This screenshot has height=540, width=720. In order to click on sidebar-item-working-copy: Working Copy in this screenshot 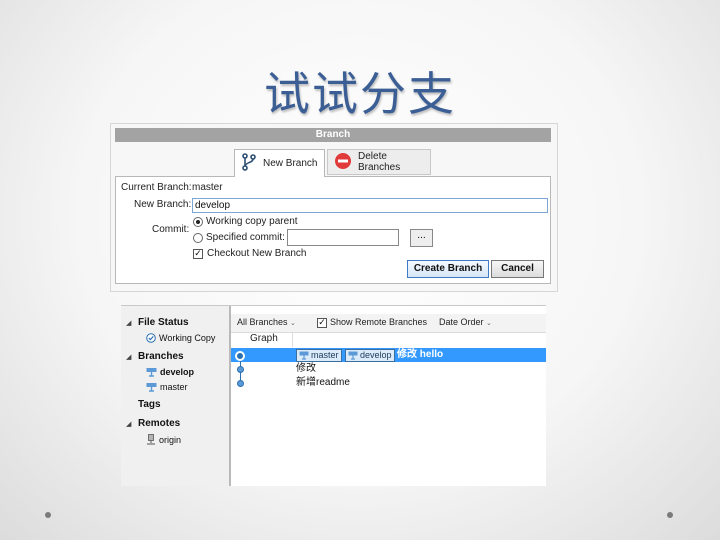, I will do `click(180, 338)`.